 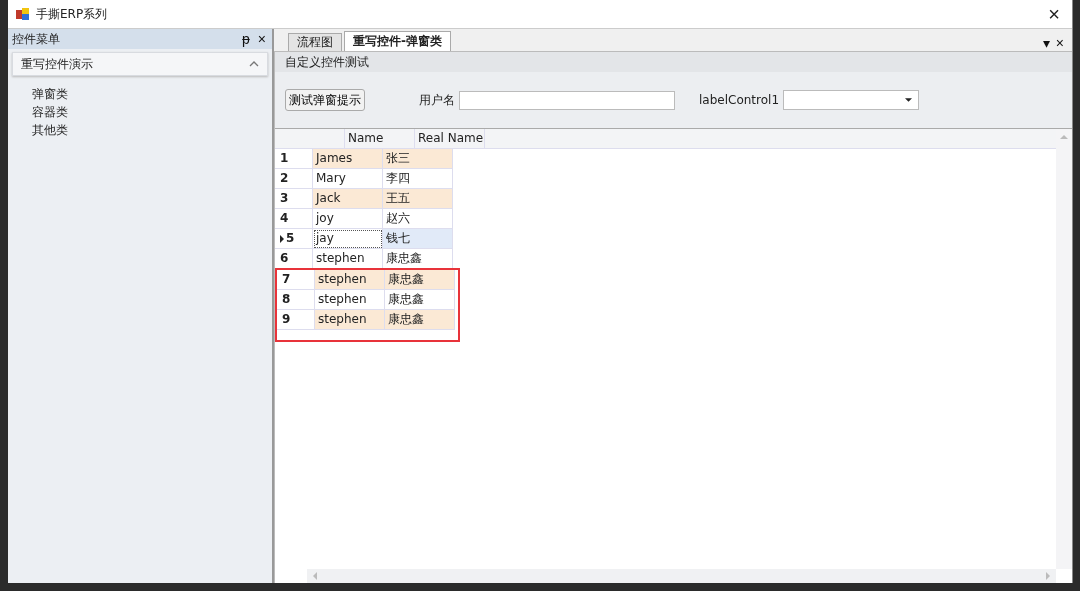 What do you see at coordinates (290, 238) in the screenshot?
I see `row-number: 5` at bounding box center [290, 238].